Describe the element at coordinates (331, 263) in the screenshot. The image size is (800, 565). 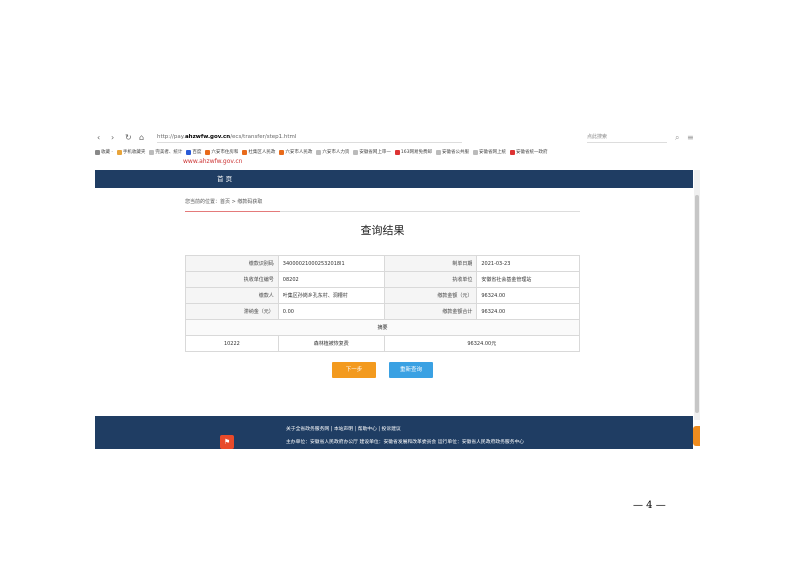
I see `cell-value: 340000210002532018l1` at that location.